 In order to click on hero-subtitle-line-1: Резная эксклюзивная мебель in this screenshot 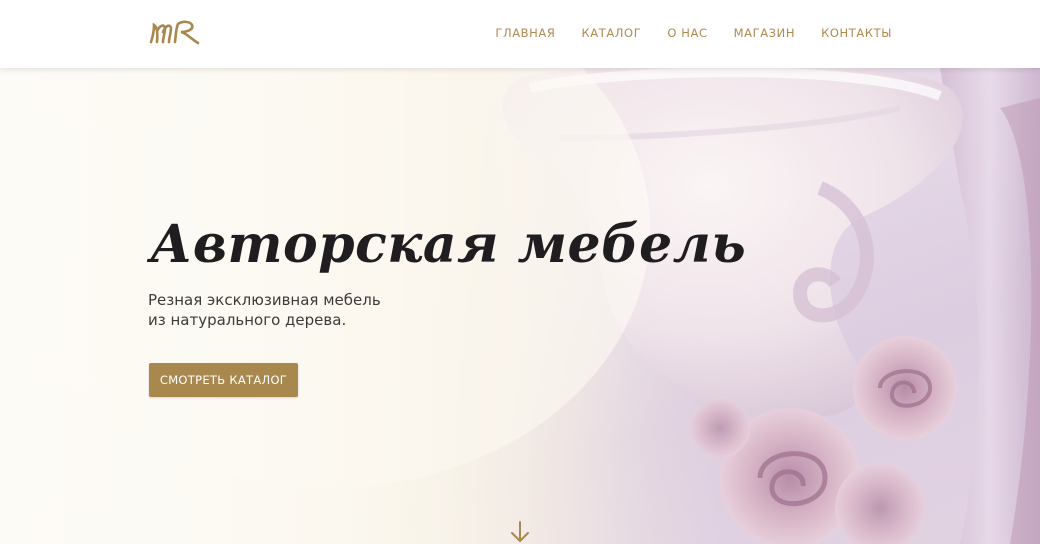, I will do `click(264, 300)`.